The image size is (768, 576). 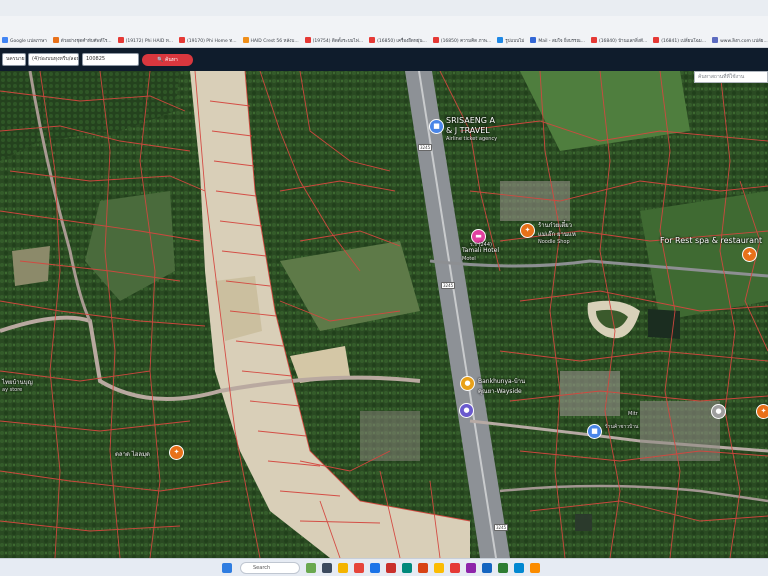 I want to click on shop-marker: ■, so click(x=594, y=431).